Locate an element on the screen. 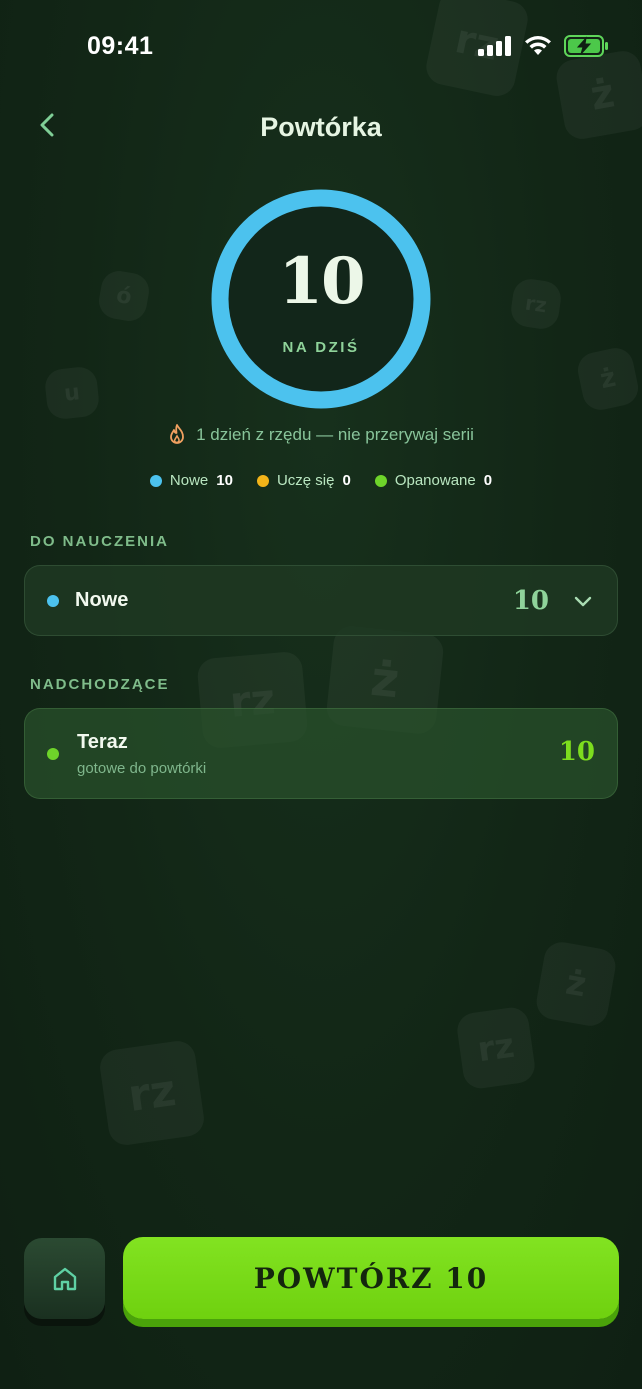 This screenshot has height=1389, width=642. legend-label: Uczę się is located at coordinates (305, 480).